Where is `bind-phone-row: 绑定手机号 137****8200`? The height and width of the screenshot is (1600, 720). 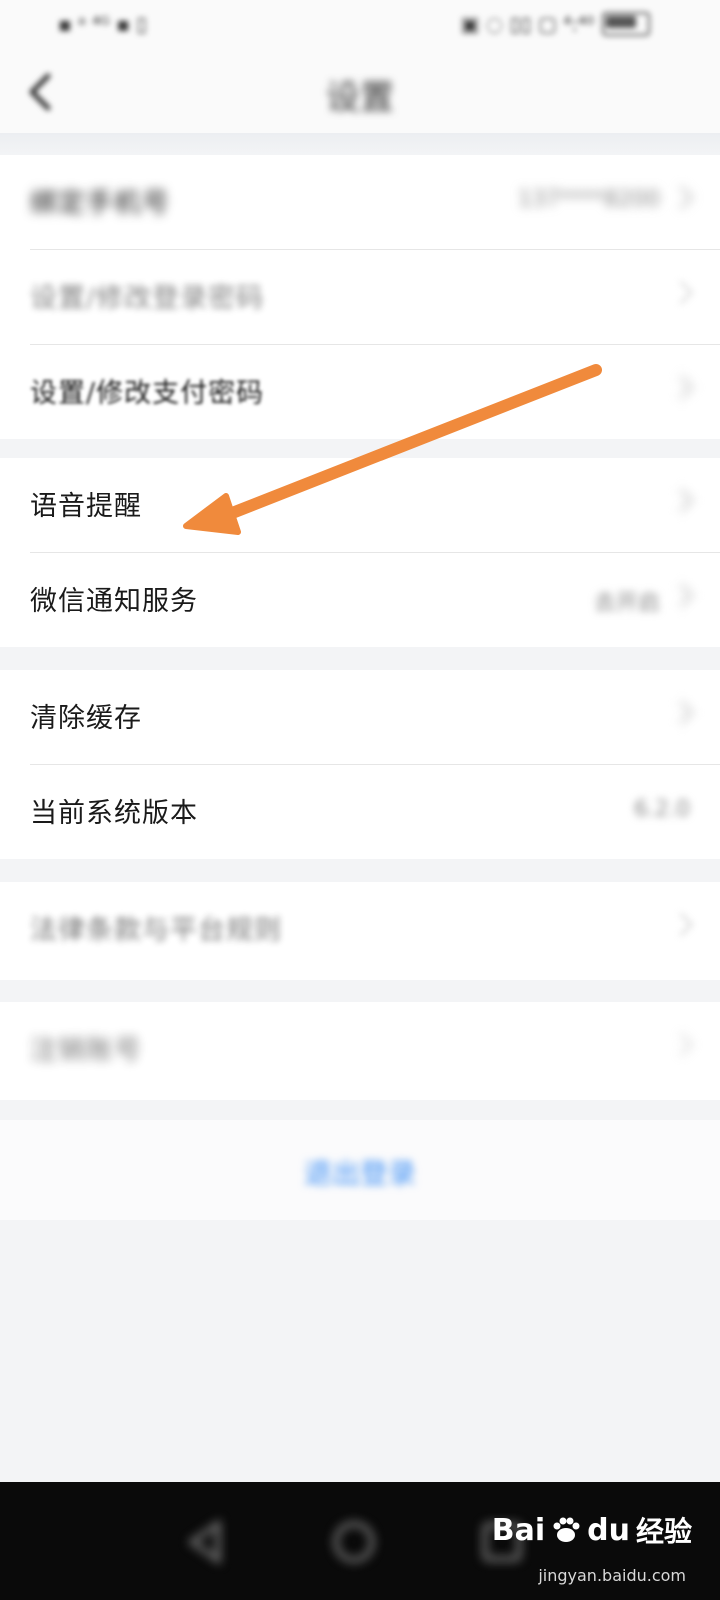 bind-phone-row: 绑定手机号 137****8200 is located at coordinates (360, 202).